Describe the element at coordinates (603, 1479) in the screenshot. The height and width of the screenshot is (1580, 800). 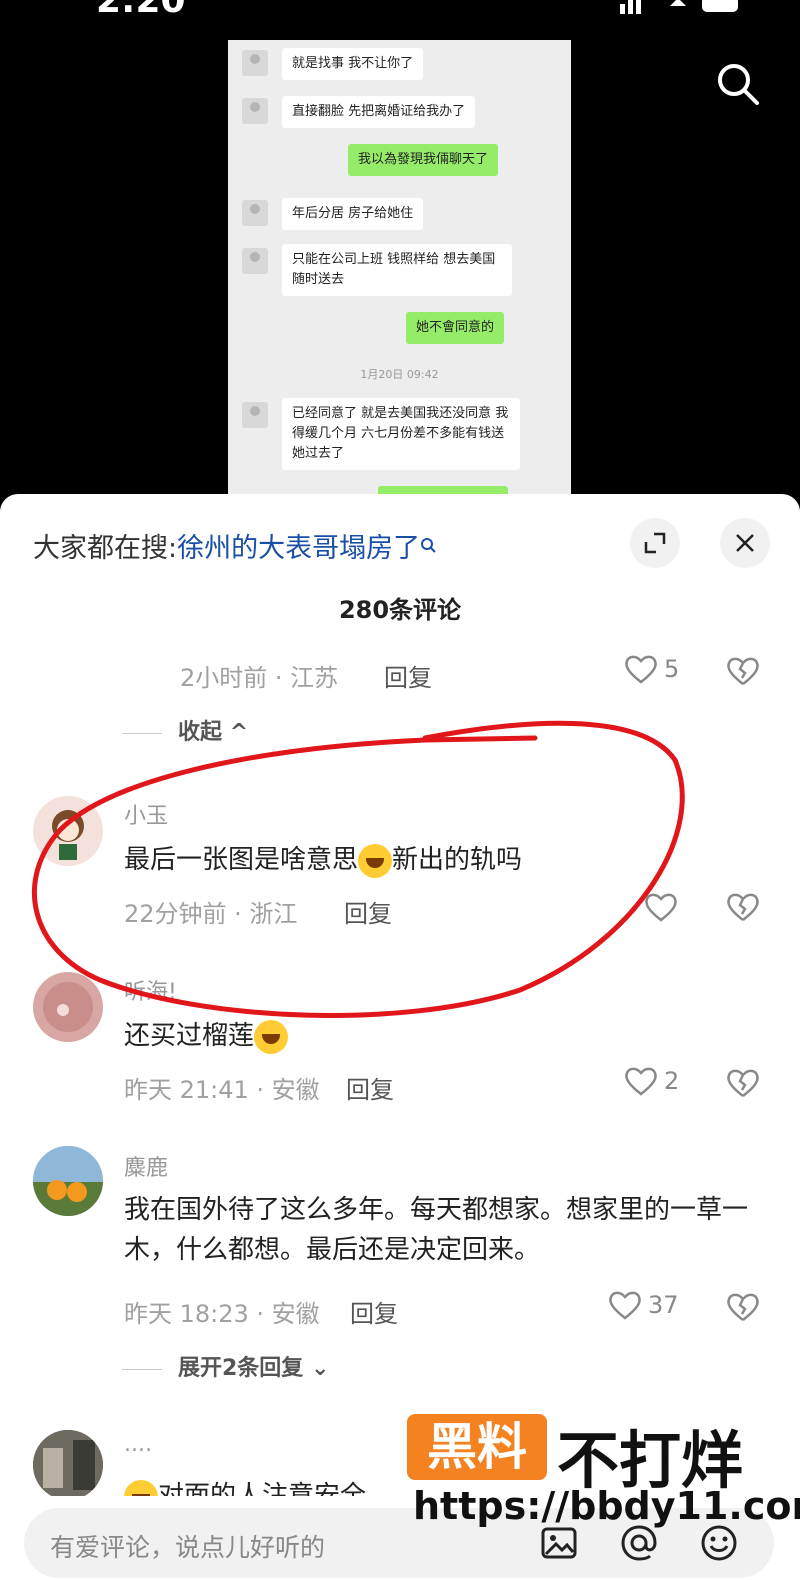
I see `watermark: 黑料 不打烊 https://bbdy11.com` at that location.